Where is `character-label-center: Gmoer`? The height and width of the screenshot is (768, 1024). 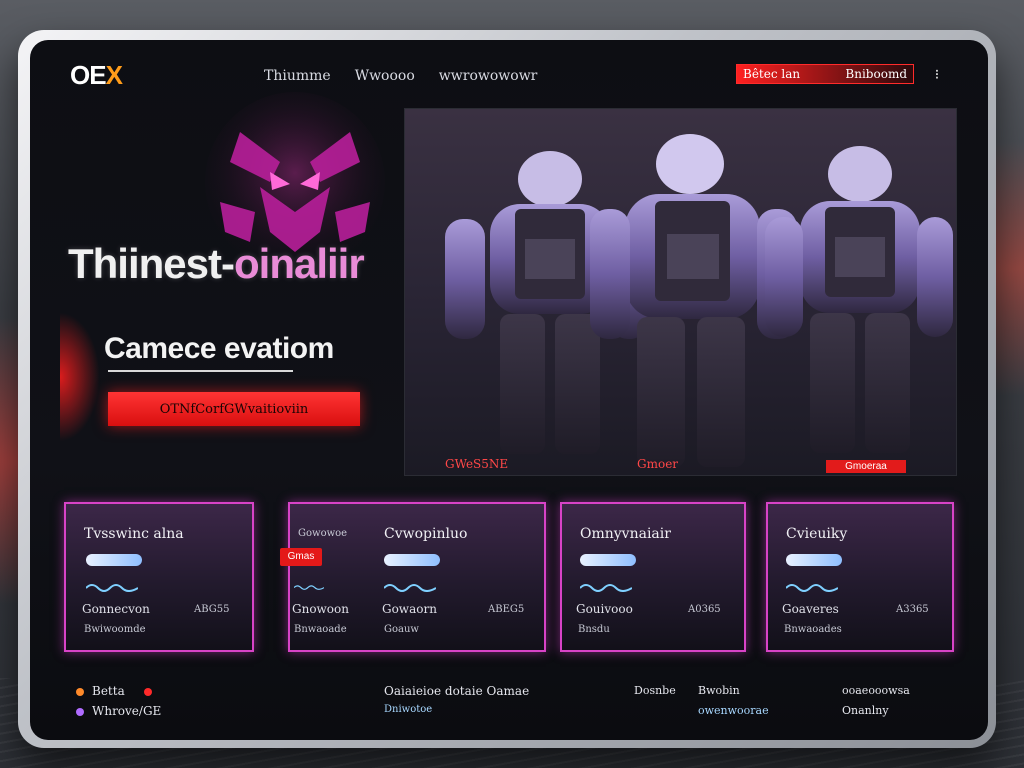
character-label-center: Gmoer is located at coordinates (658, 464).